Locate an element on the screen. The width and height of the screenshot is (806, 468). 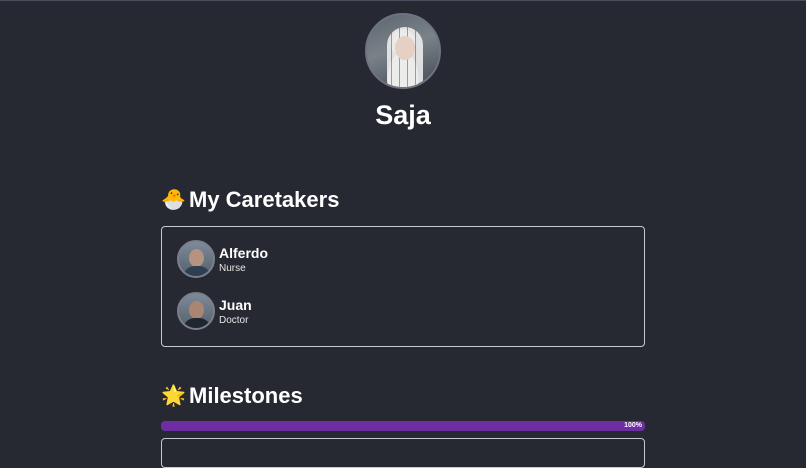
caretakers-heading: 🐣 My Caretakers is located at coordinates (250, 200).